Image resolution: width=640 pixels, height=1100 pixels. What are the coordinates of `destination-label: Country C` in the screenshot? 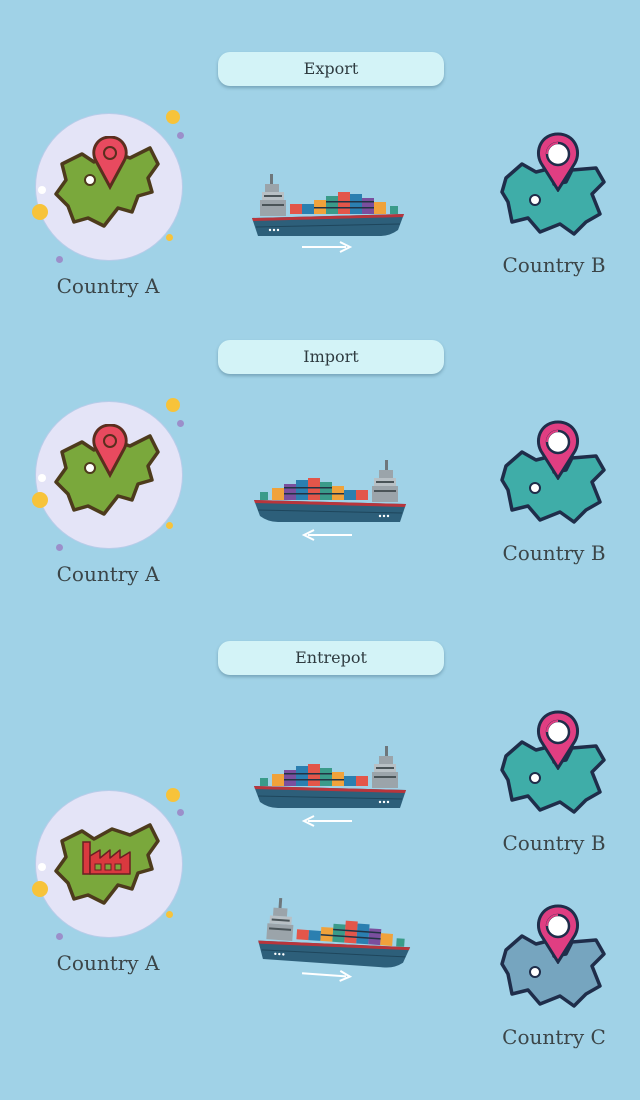 It's located at (554, 1037).